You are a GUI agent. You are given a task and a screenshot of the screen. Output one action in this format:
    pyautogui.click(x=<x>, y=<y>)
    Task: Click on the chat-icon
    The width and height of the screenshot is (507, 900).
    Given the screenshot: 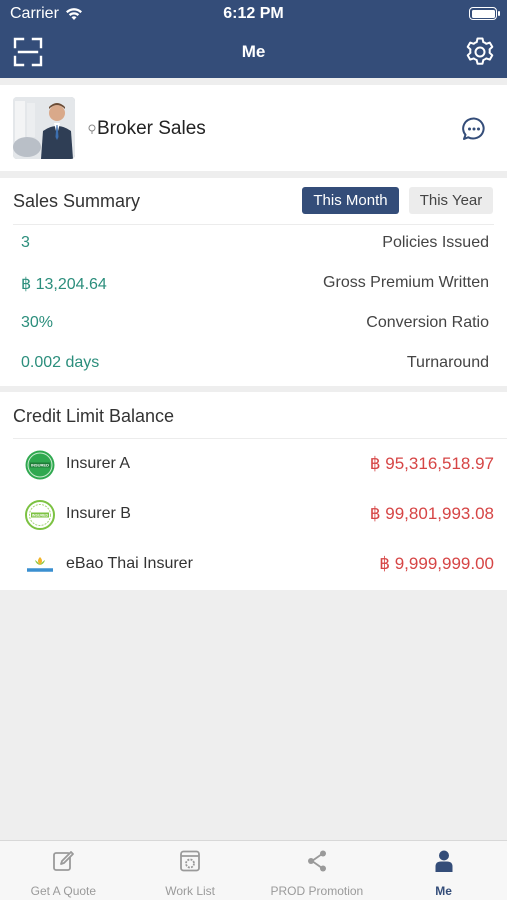 What is the action you would take?
    pyautogui.click(x=474, y=129)
    